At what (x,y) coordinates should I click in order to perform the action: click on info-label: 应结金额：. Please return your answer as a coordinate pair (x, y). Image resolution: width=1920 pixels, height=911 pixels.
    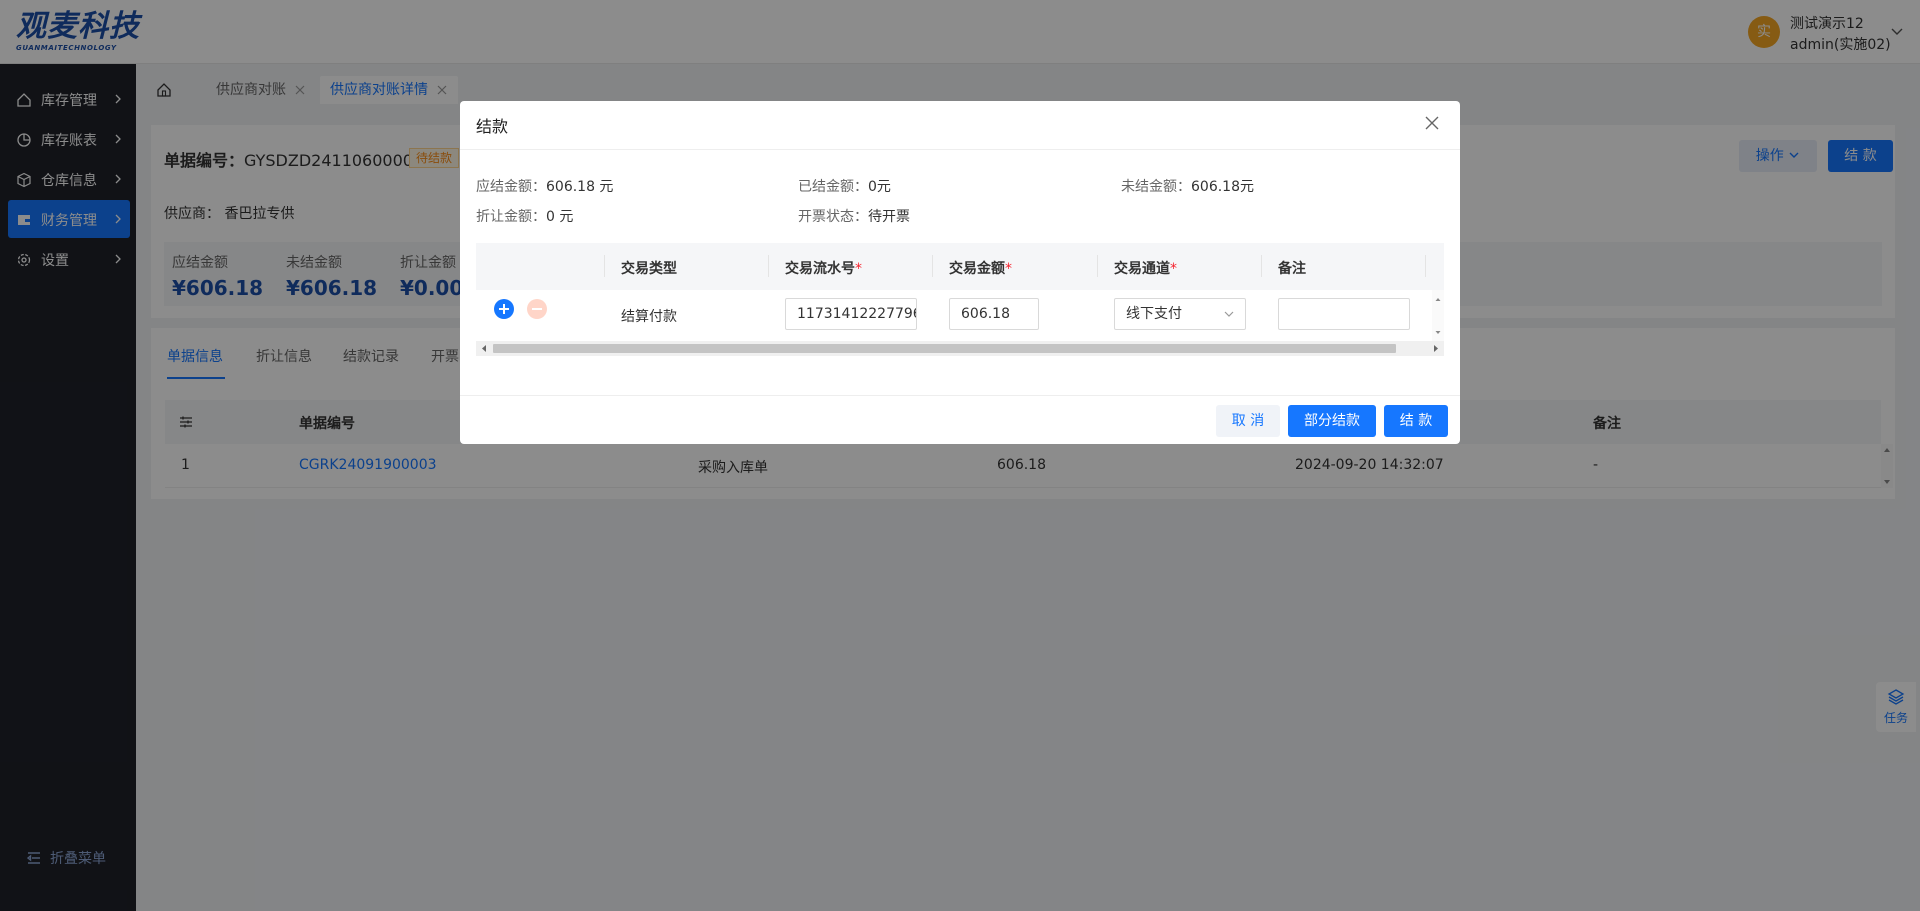
    Looking at the image, I should click on (511, 187).